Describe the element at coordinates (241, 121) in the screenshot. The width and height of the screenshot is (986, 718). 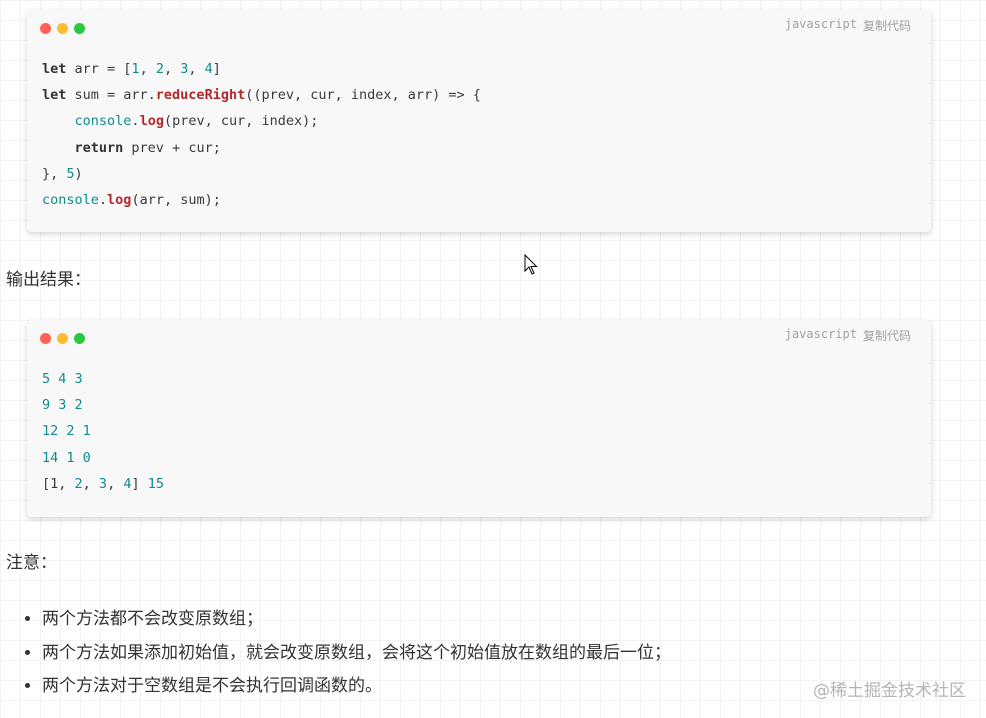
I see `code-token: (prev, cur, index);` at that location.